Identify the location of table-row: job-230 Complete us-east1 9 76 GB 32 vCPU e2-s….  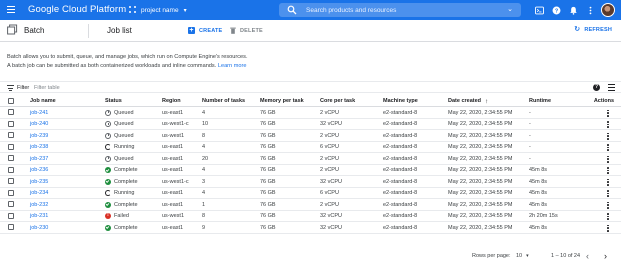
(310, 228).